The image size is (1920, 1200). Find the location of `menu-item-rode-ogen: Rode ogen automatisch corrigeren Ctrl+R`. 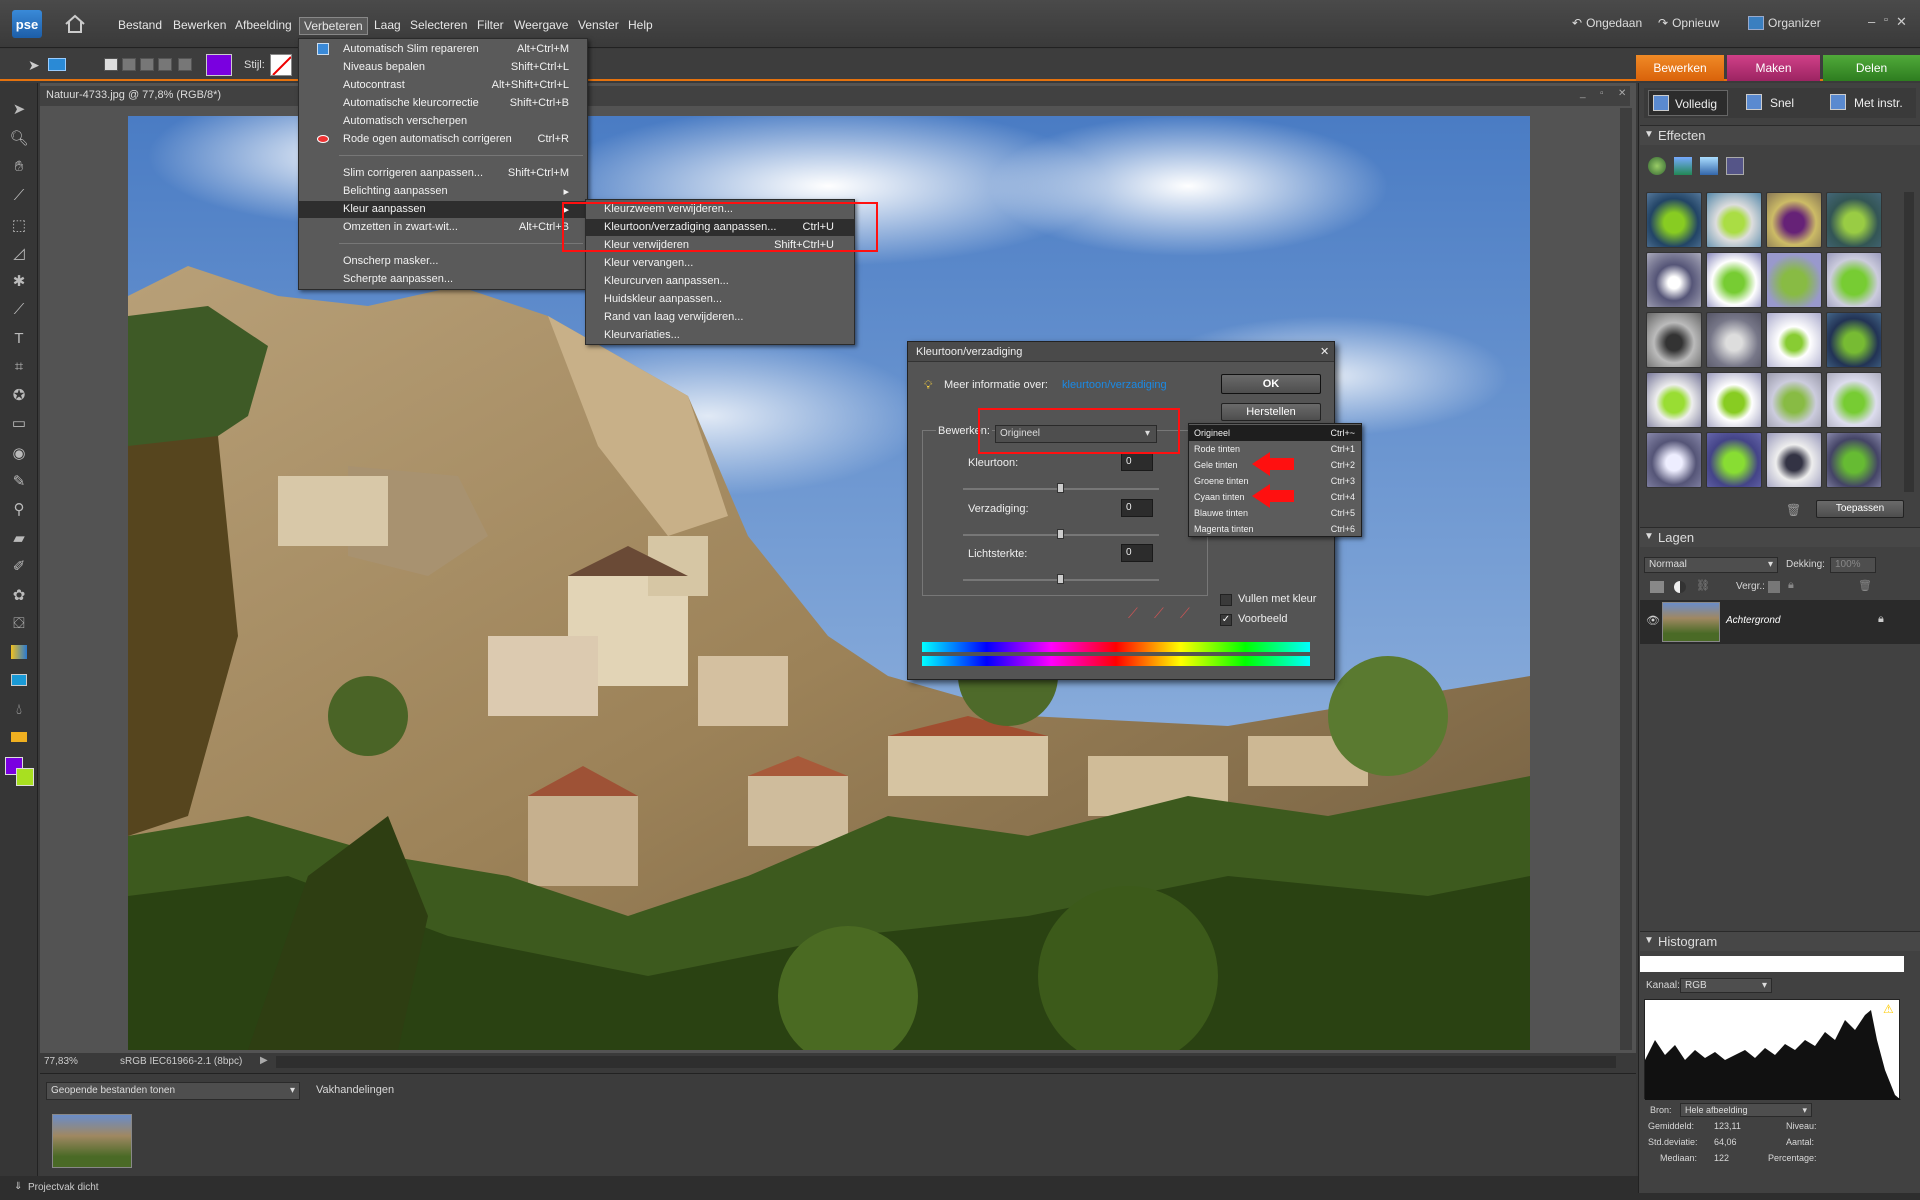

menu-item-rode-ogen: Rode ogen automatisch corrigeren Ctrl+R is located at coordinates (443, 139).